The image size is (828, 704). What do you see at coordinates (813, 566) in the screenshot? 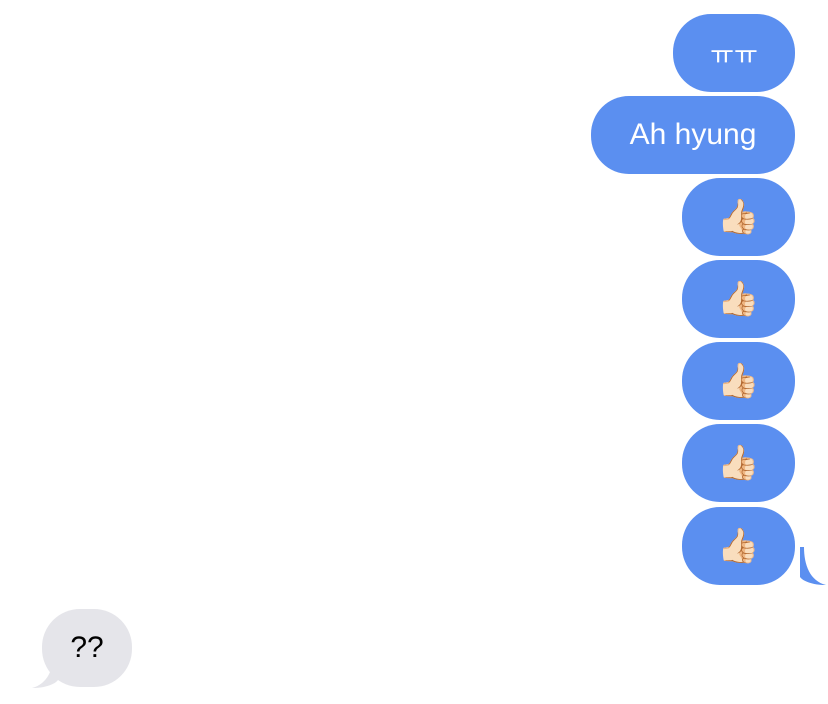
I see `sent-bubble-tail-icon` at bounding box center [813, 566].